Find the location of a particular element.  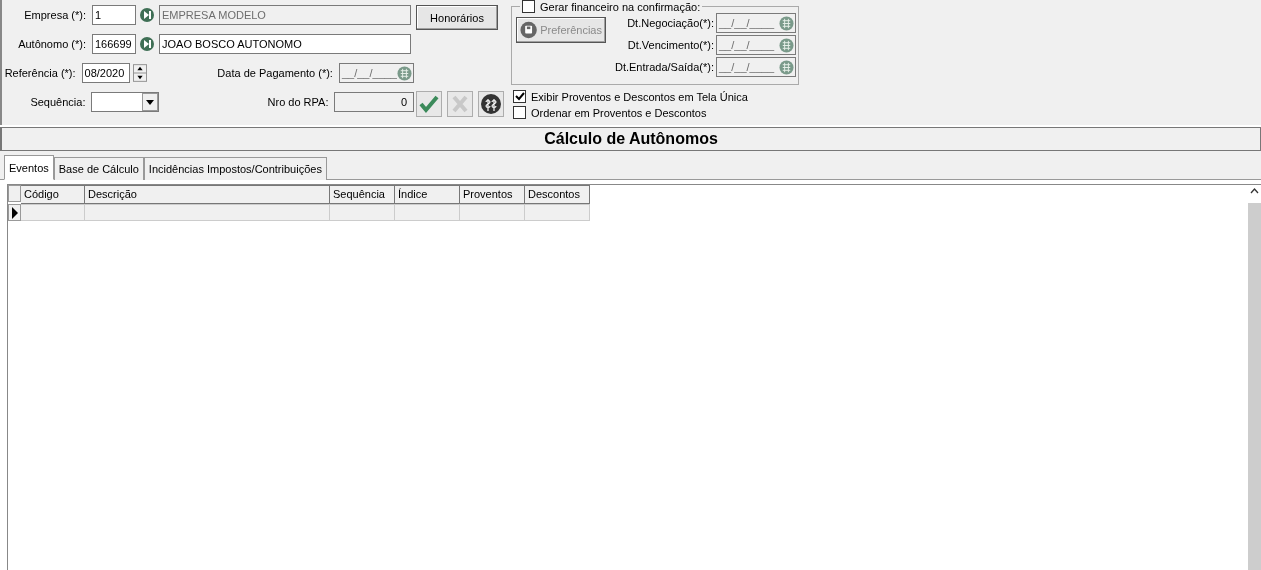

column-header: Descrição is located at coordinates (207, 194).